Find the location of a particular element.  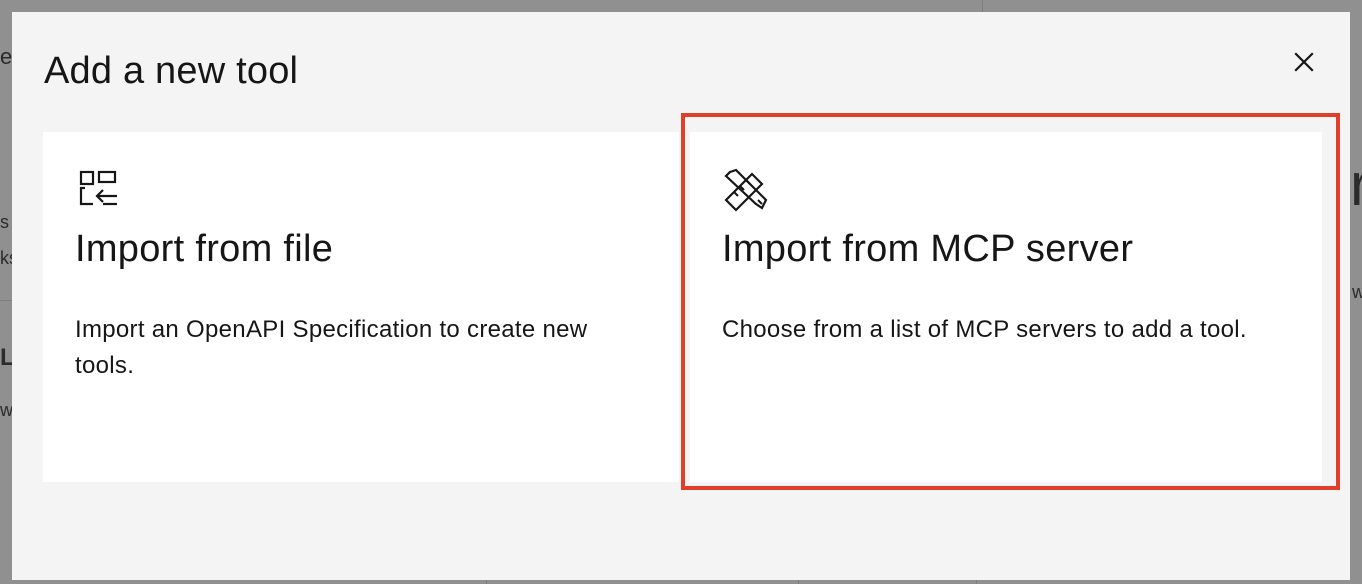

close-button is located at coordinates (1304, 62).